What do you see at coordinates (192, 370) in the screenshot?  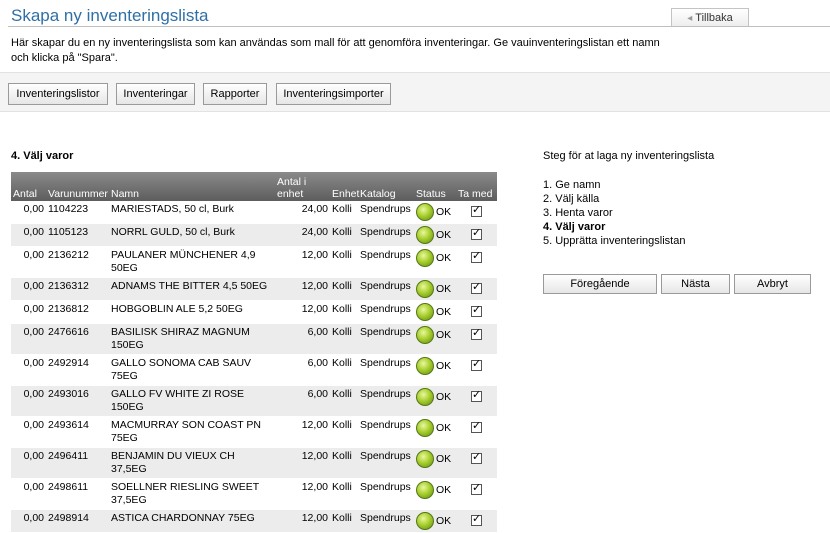 I see `cell-namn: GALLO SONOMA CAB SAUV 75EG` at bounding box center [192, 370].